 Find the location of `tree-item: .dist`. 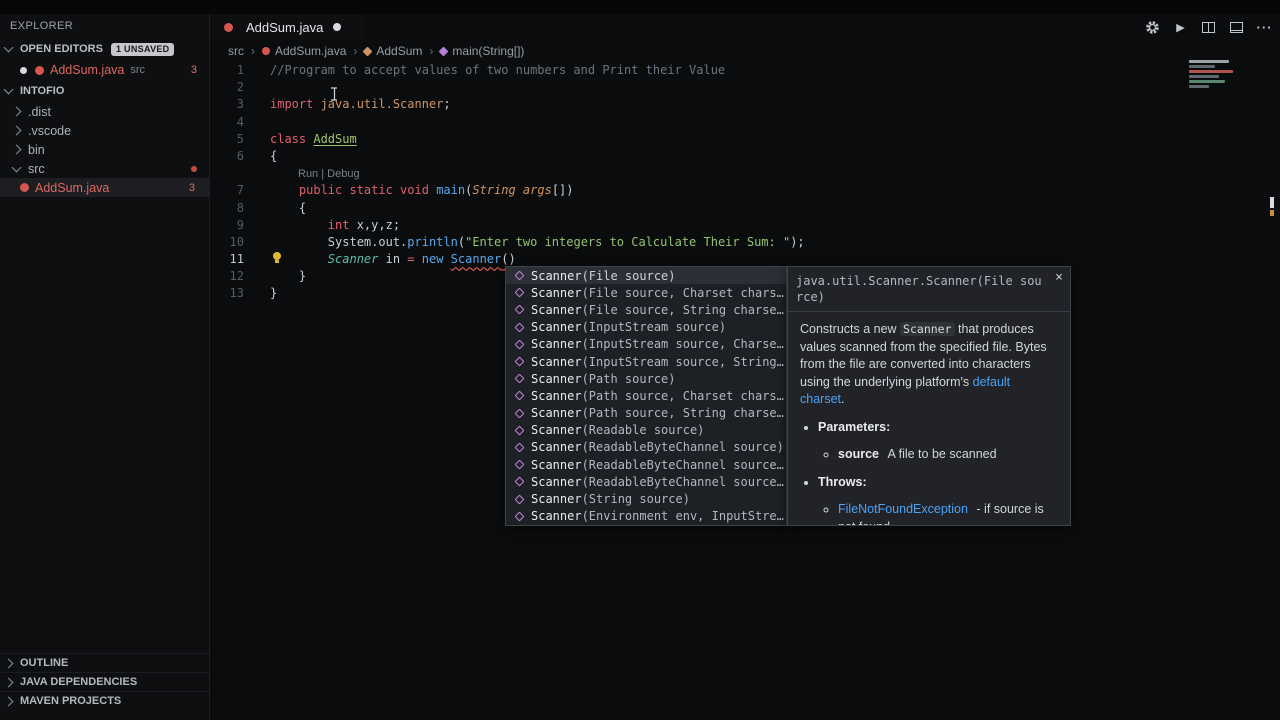

tree-item: .dist is located at coordinates (104, 111).